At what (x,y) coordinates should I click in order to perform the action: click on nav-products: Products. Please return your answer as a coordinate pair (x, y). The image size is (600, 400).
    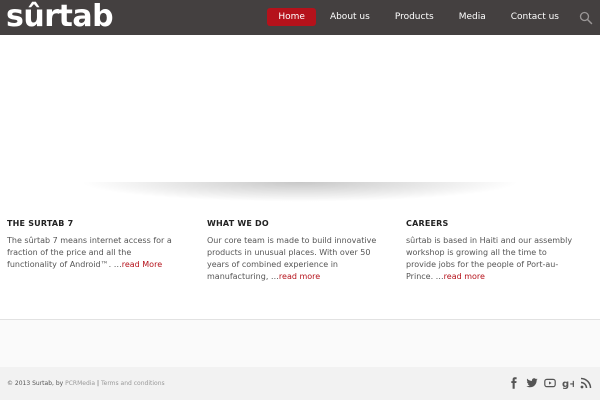
    Looking at the image, I should click on (414, 17).